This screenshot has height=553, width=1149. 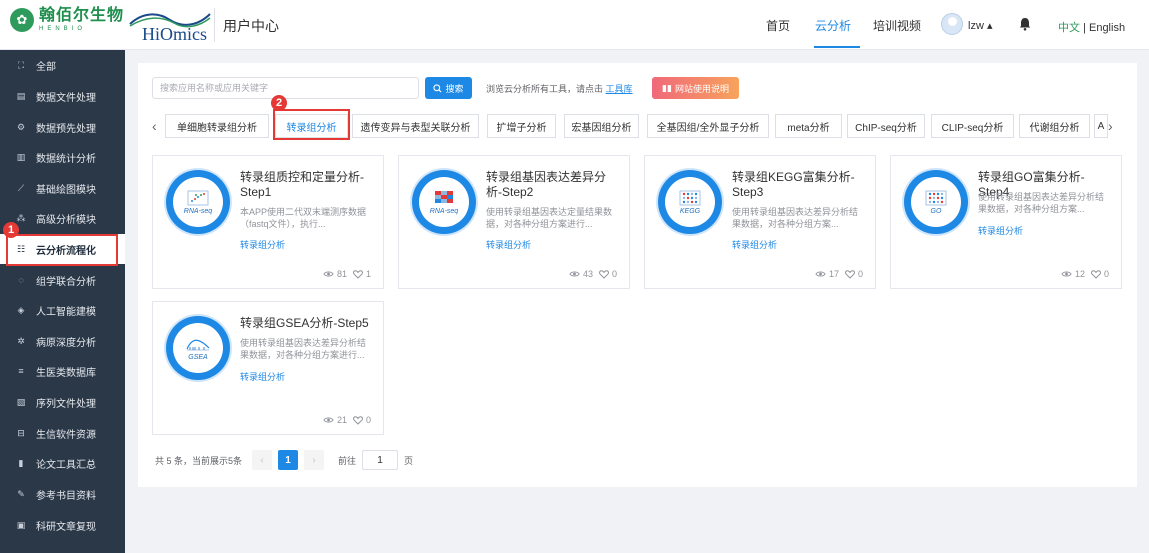 I want to click on sidebar-item-database: ≡ 生医类数据库, so click(x=62, y=371).